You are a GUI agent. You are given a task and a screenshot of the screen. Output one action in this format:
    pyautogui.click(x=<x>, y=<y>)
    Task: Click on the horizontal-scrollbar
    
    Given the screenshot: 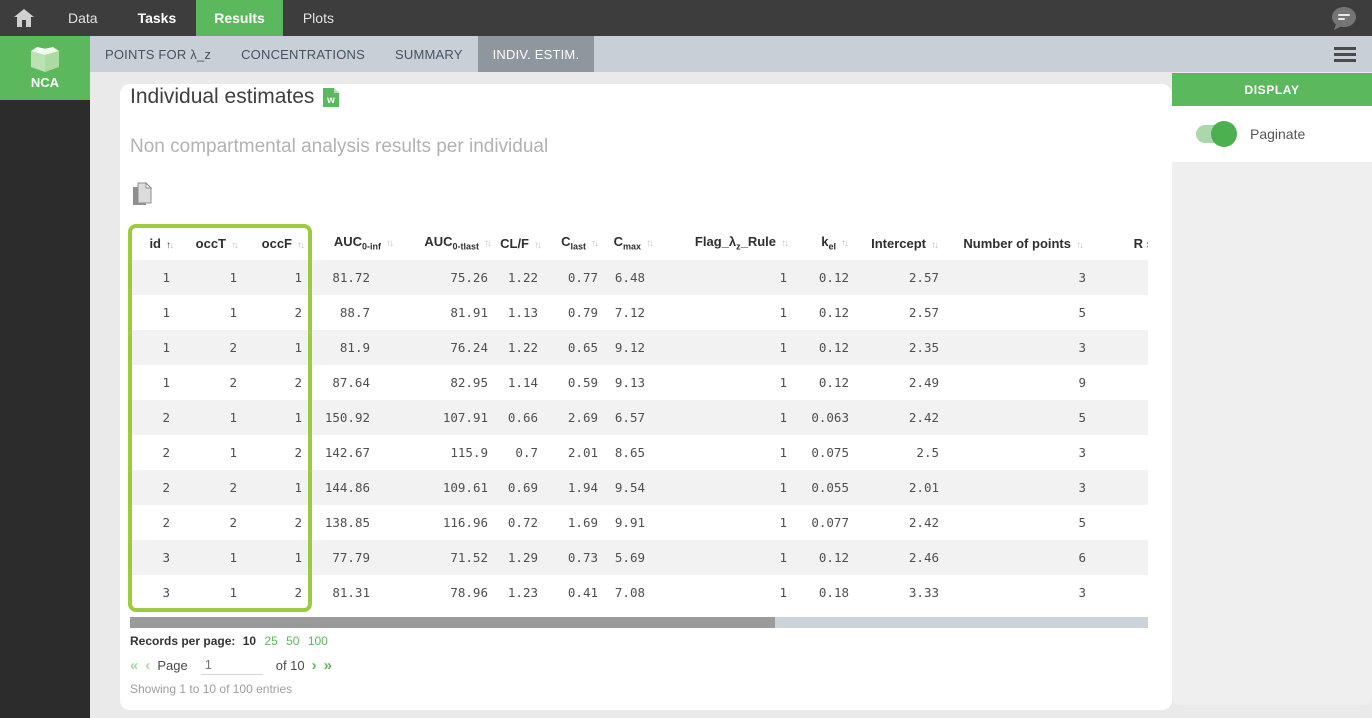 What is the action you would take?
    pyautogui.click(x=639, y=622)
    